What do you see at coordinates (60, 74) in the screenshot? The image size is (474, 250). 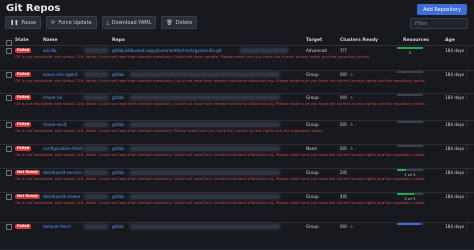 I see `repo-name-link: azure-aim-agent` at bounding box center [60, 74].